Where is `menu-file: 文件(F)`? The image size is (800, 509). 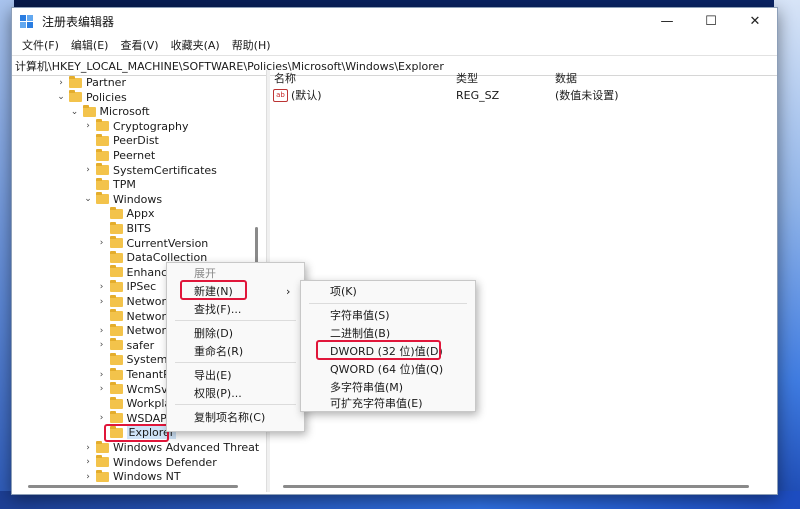
menu-file: 文件(F) is located at coordinates (40, 45).